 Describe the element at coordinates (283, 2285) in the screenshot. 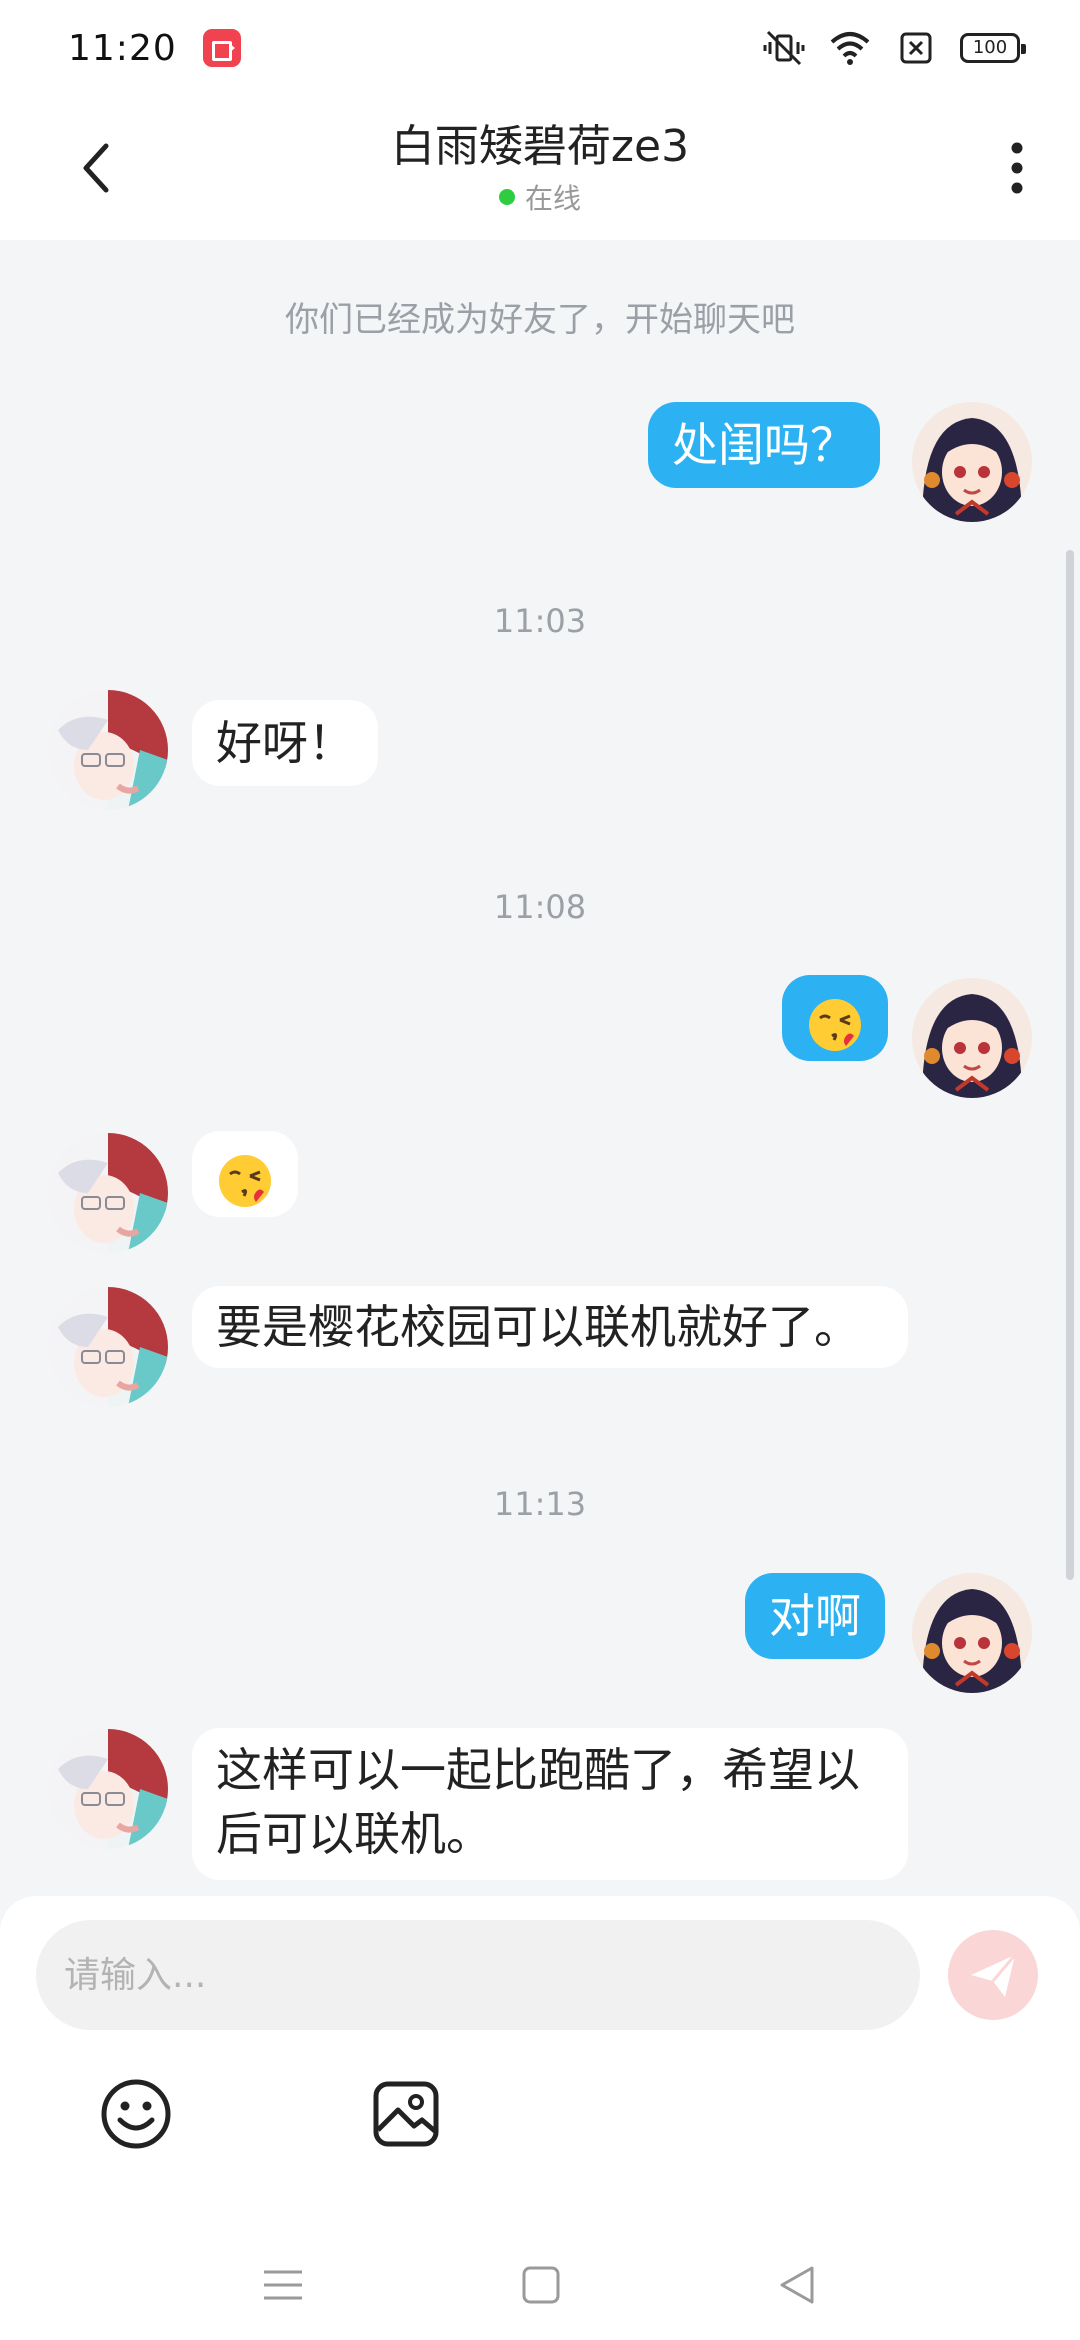

I see `nav-menu-icon` at that location.